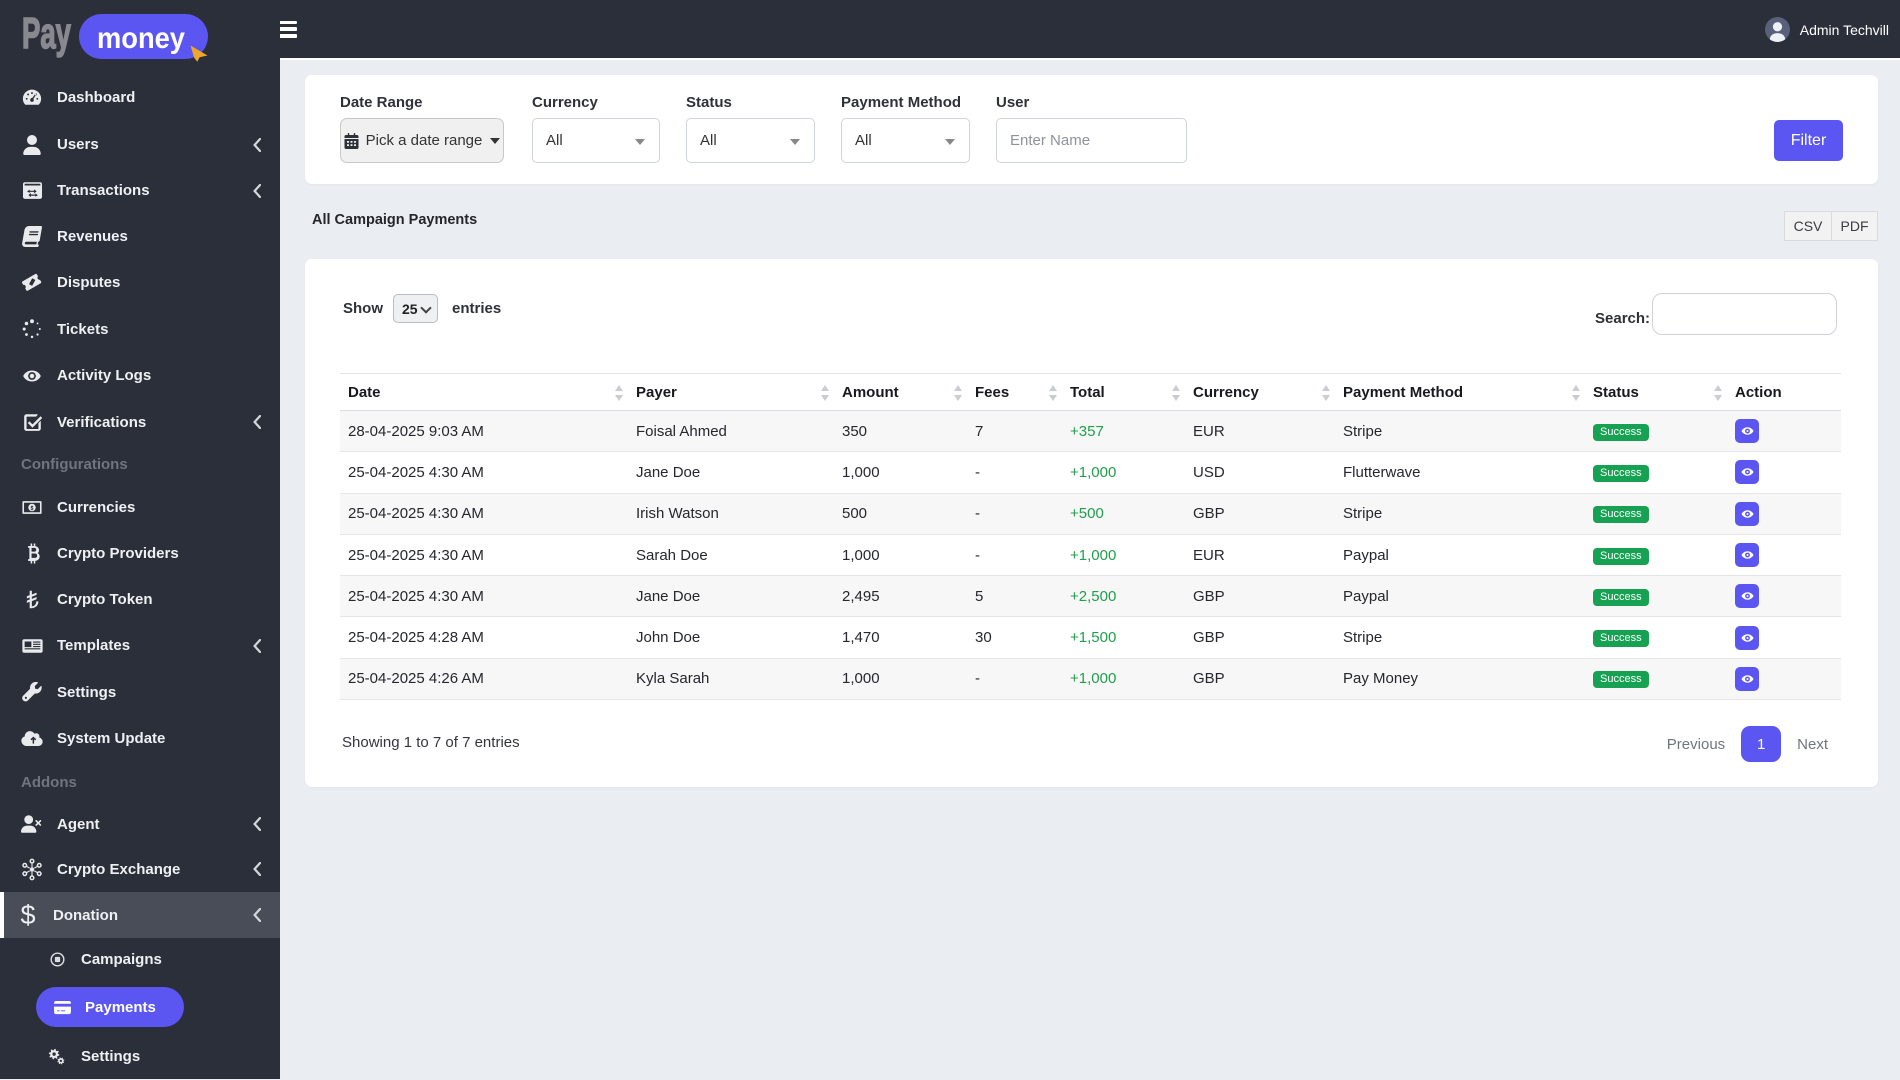 This screenshot has width=1900, height=1080. Describe the element at coordinates (141, 38) in the screenshot. I see `svg-text: money` at that location.